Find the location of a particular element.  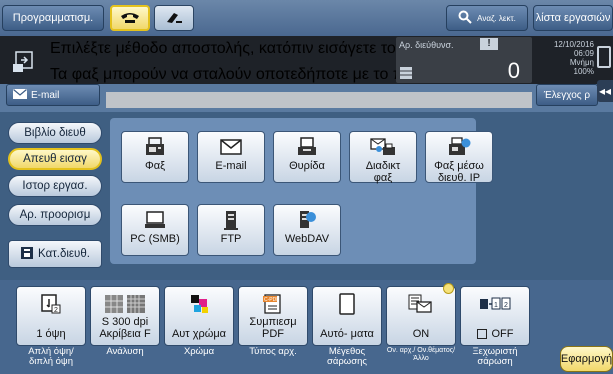

ip-fax-icon is located at coordinates (459, 147).